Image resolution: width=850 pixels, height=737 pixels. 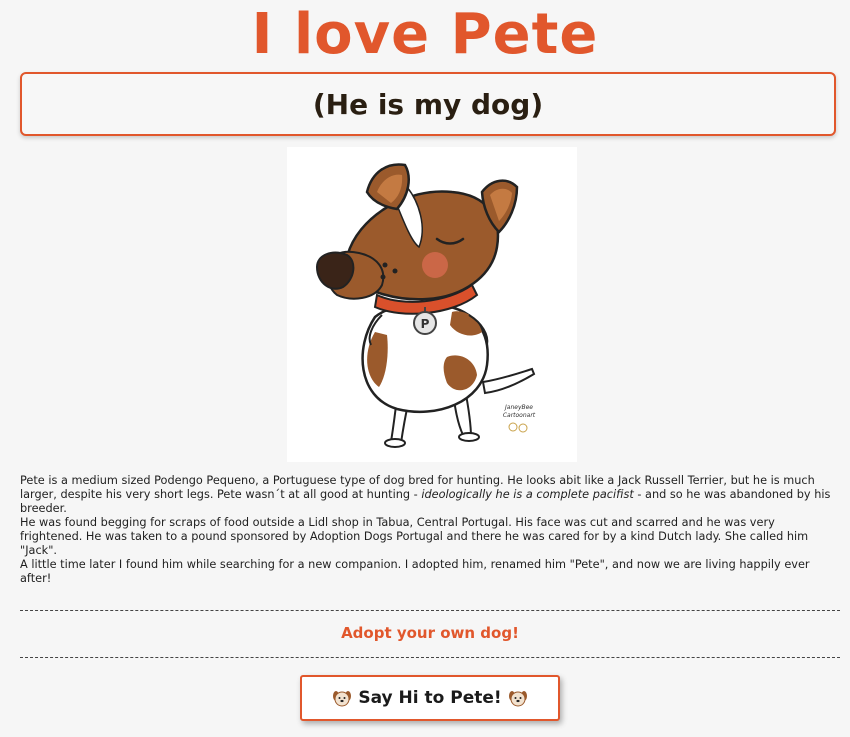 I want to click on page-subtitle: (He is my dog), so click(x=428, y=104).